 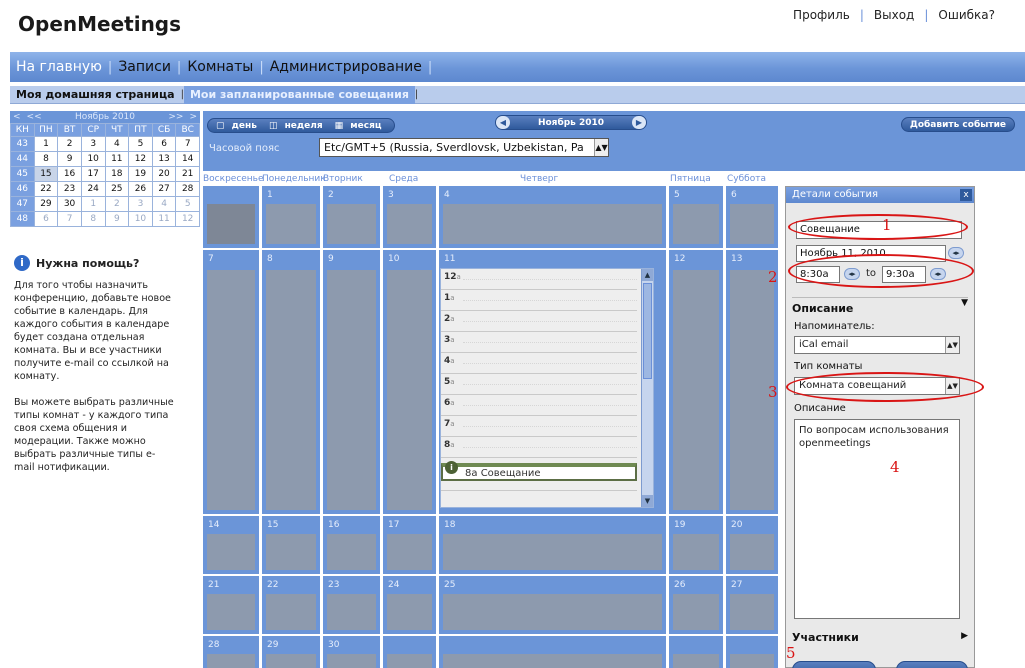 What do you see at coordinates (231, 652) in the screenshot?
I see `calendar-day-cell: 28` at bounding box center [231, 652].